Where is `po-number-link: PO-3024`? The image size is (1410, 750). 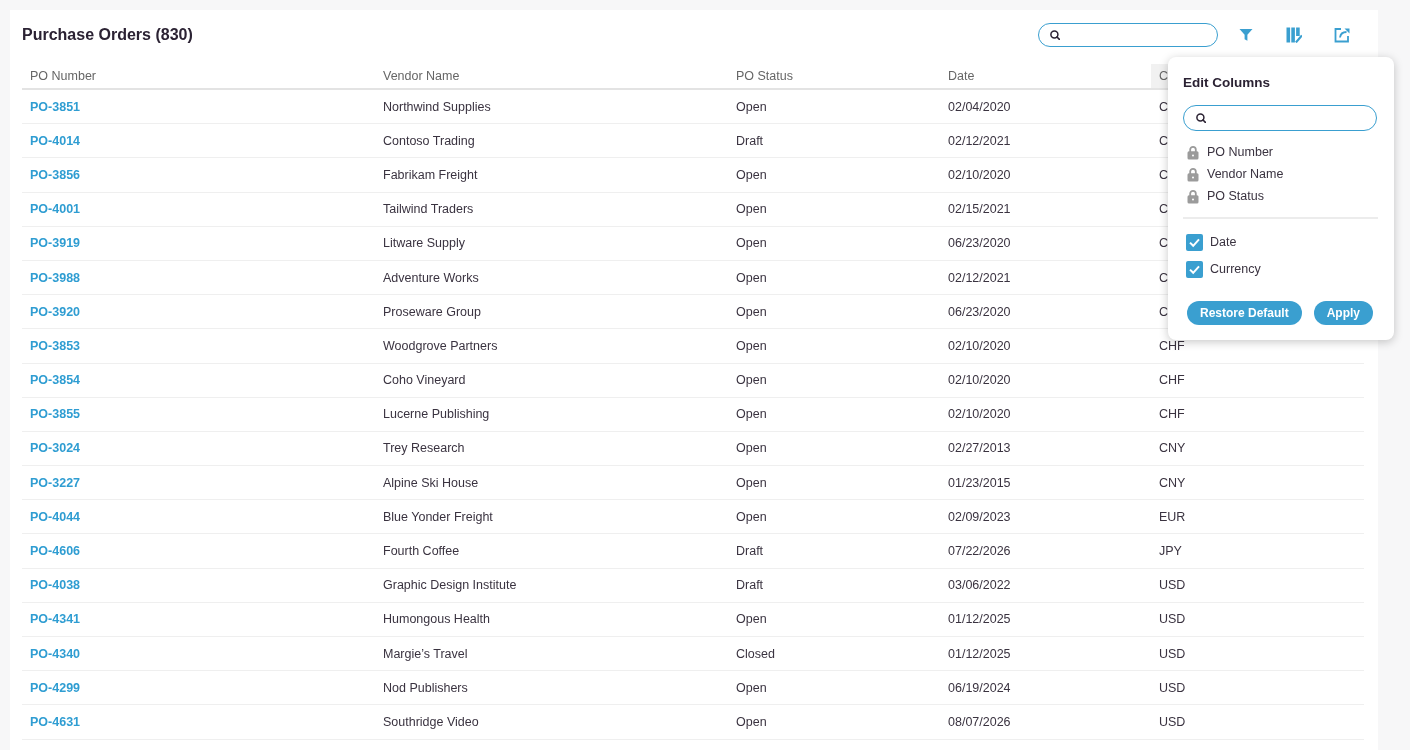 po-number-link: PO-3024 is located at coordinates (55, 448).